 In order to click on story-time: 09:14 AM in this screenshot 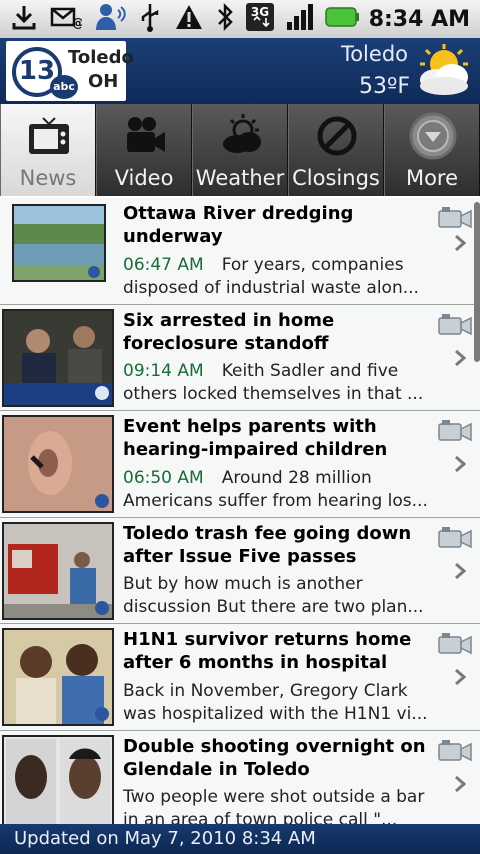, I will do `click(163, 371)`.